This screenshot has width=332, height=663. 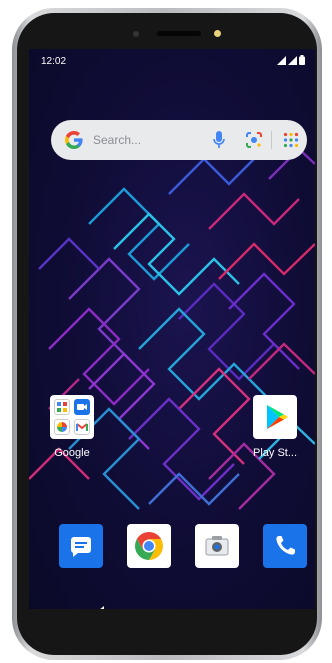 I want to click on signal-icon, so click(x=281, y=60).